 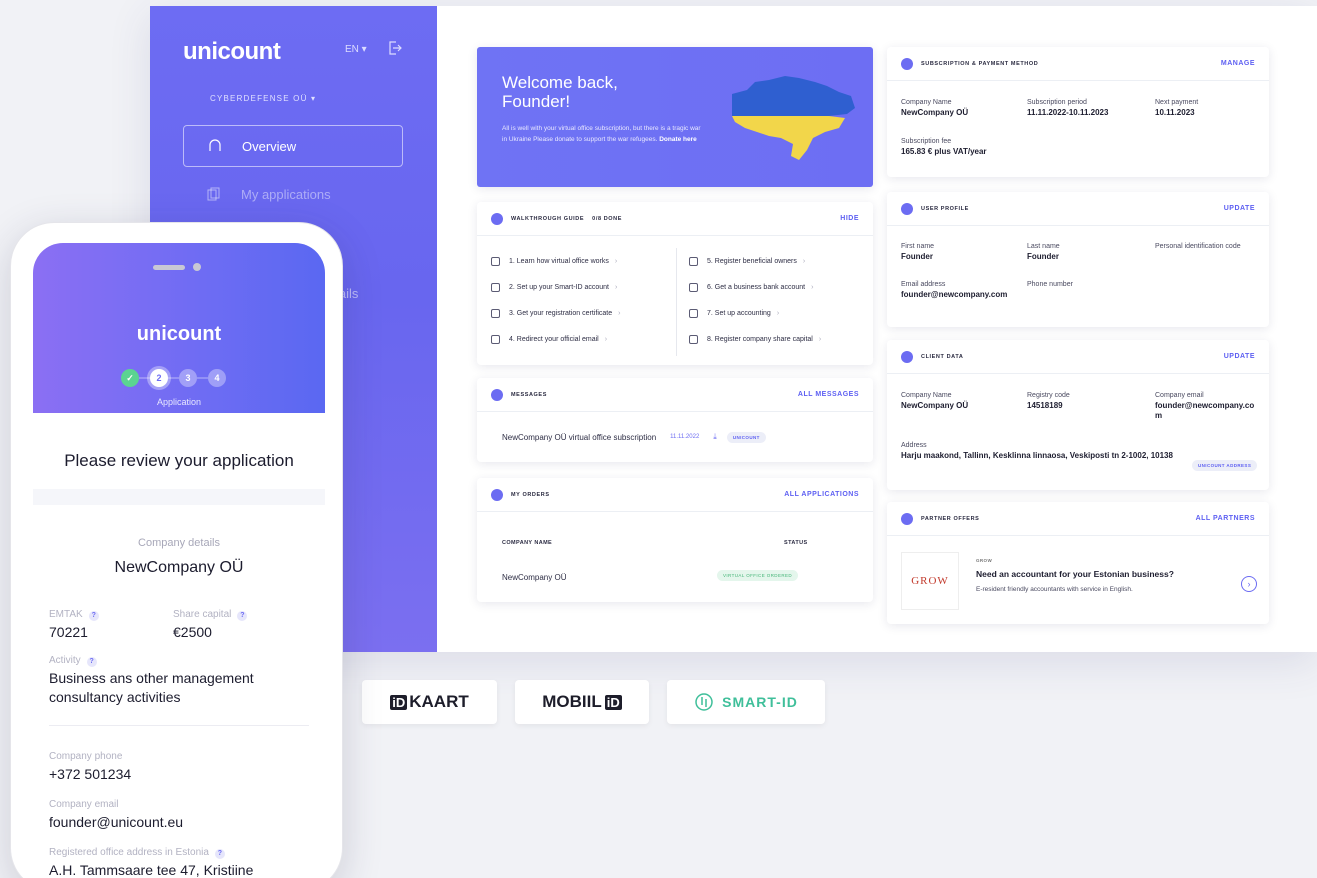 I want to click on subscription-company: Company Name NewCompany OÜ, so click(x=935, y=108).